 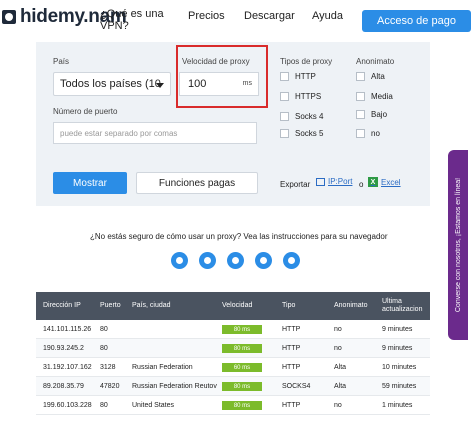 What do you see at coordinates (291, 260) in the screenshot?
I see `safari-icon` at bounding box center [291, 260].